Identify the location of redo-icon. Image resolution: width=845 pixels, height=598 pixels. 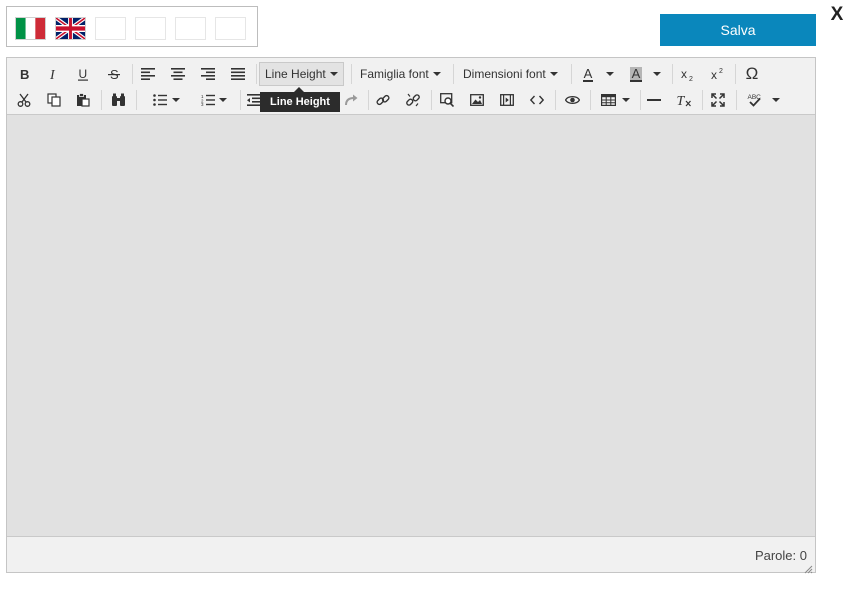
(351, 100).